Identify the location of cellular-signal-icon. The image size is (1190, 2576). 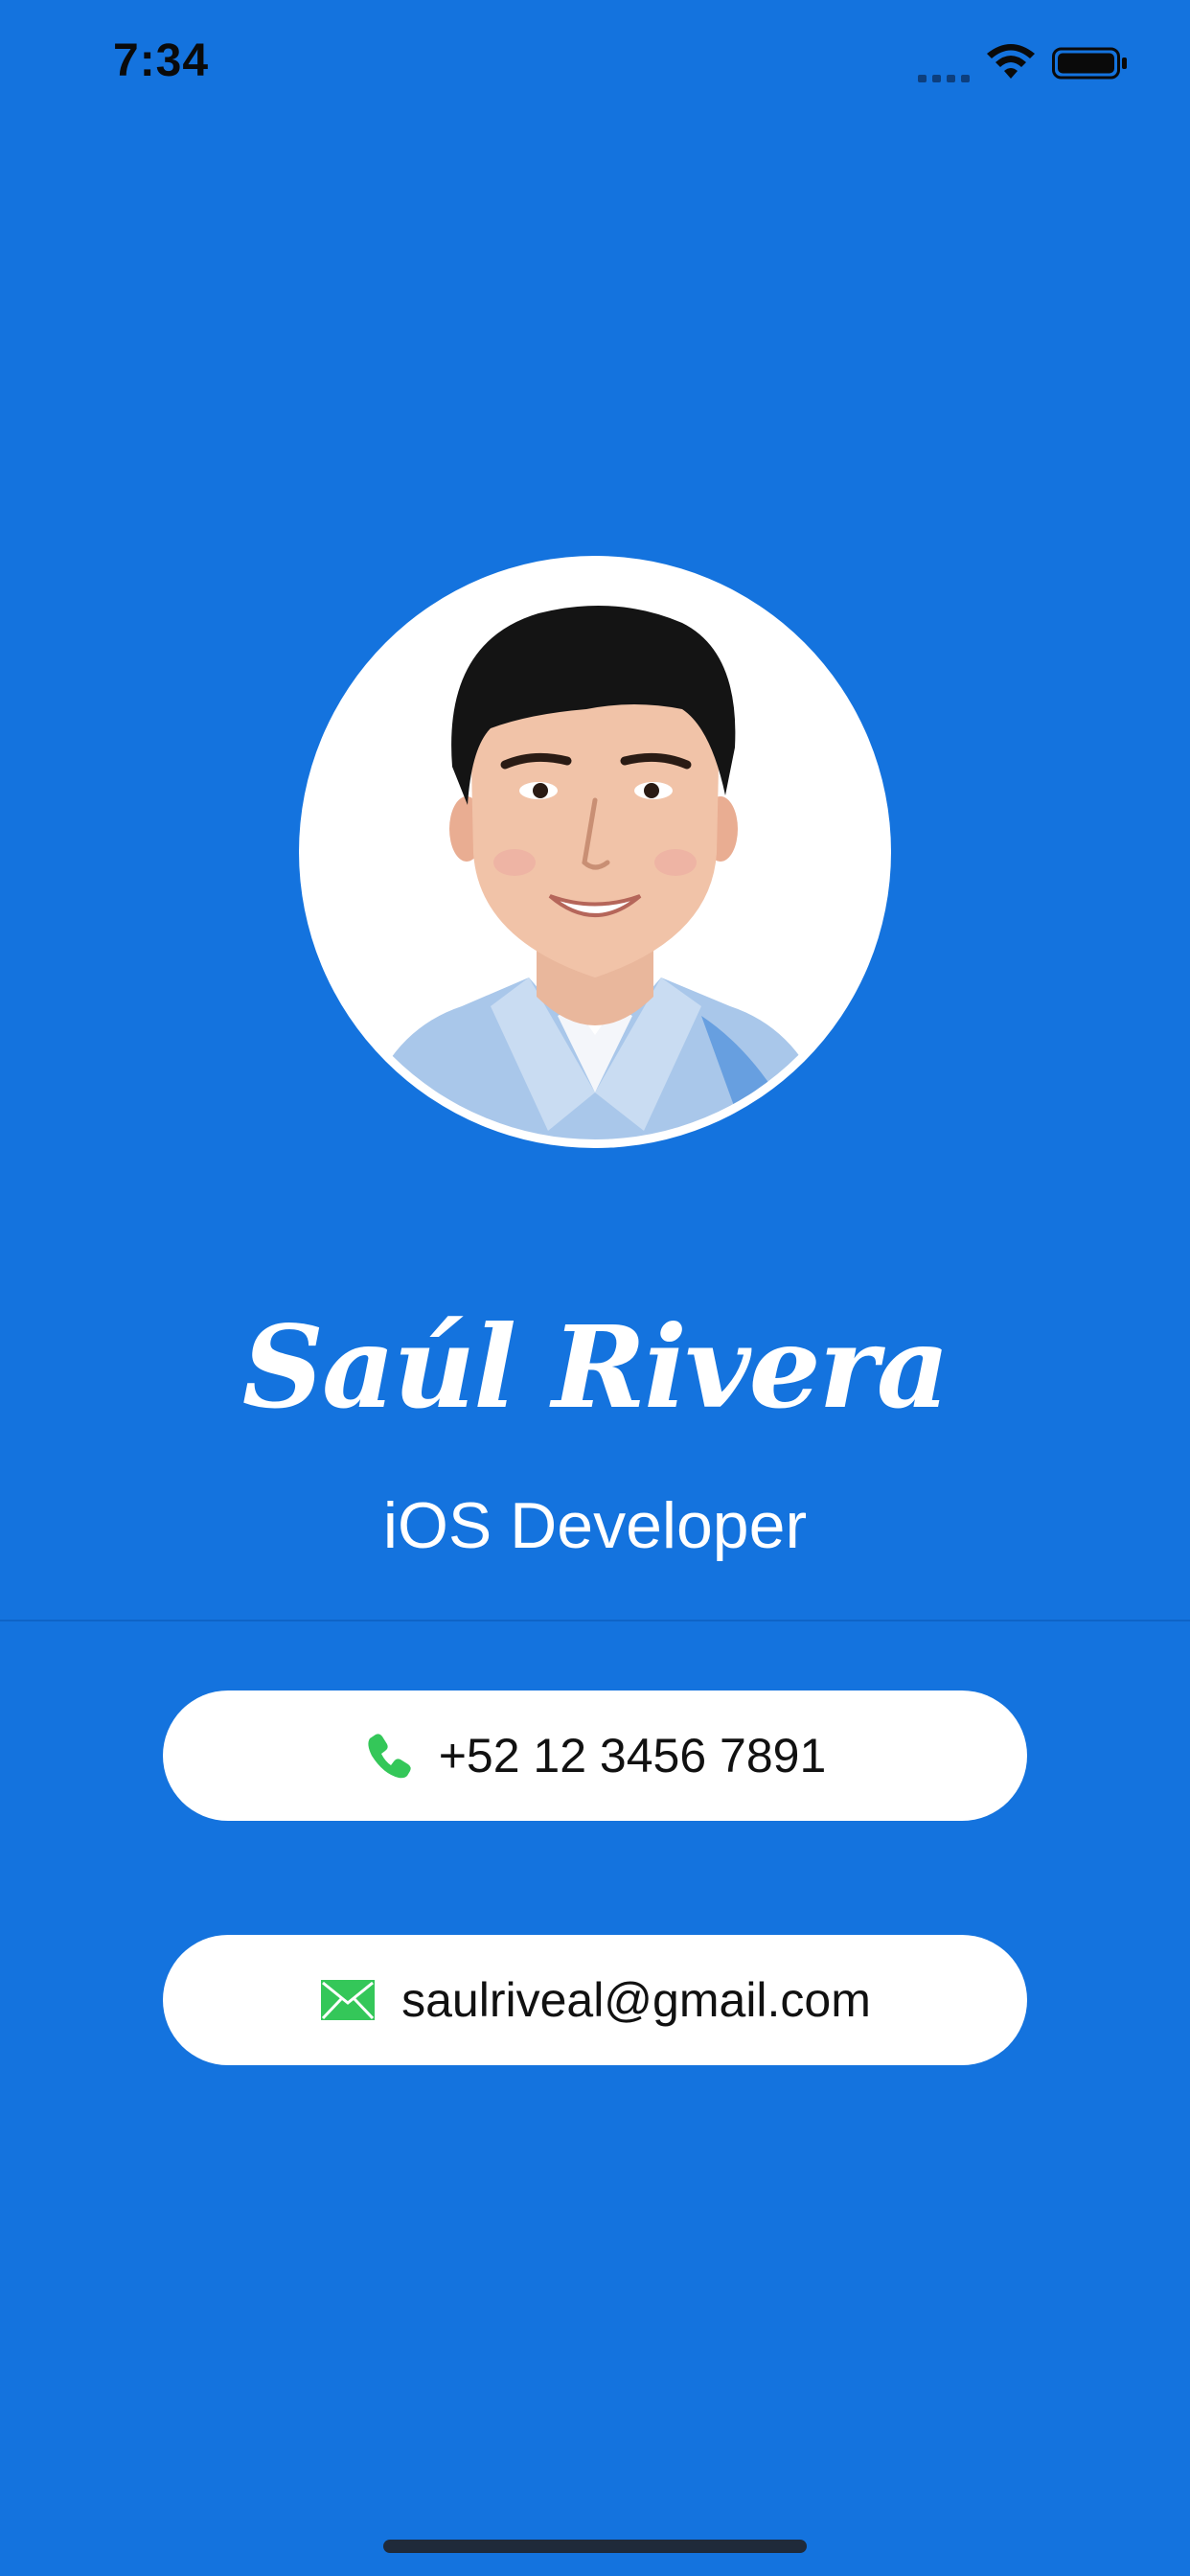
(945, 77).